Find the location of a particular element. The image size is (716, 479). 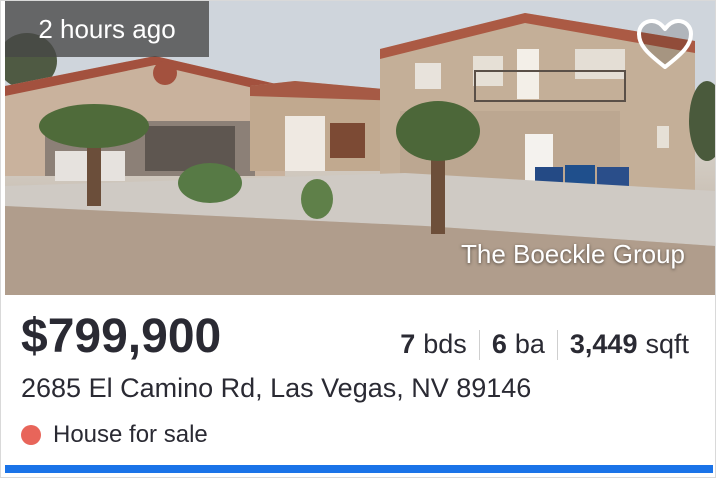

baths-unit: ba is located at coordinates (529, 344).